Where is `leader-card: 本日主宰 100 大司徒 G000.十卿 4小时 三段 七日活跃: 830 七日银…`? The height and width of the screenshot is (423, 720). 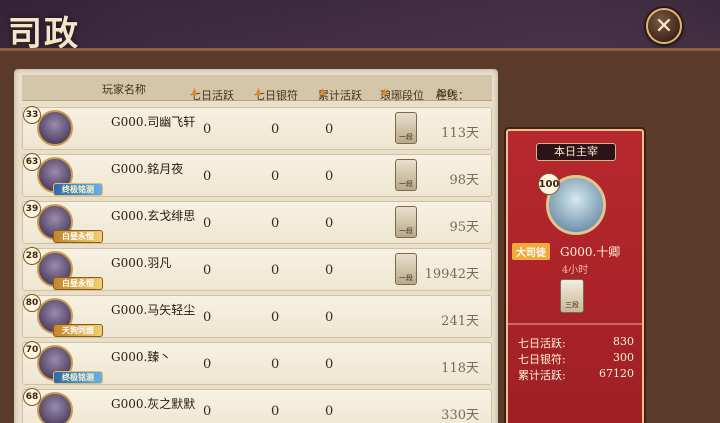
leader-card: 本日主宰 100 大司徒 G000.十卿 4小时 三段 七日活跃: 830 七日银… is located at coordinates (575, 276).